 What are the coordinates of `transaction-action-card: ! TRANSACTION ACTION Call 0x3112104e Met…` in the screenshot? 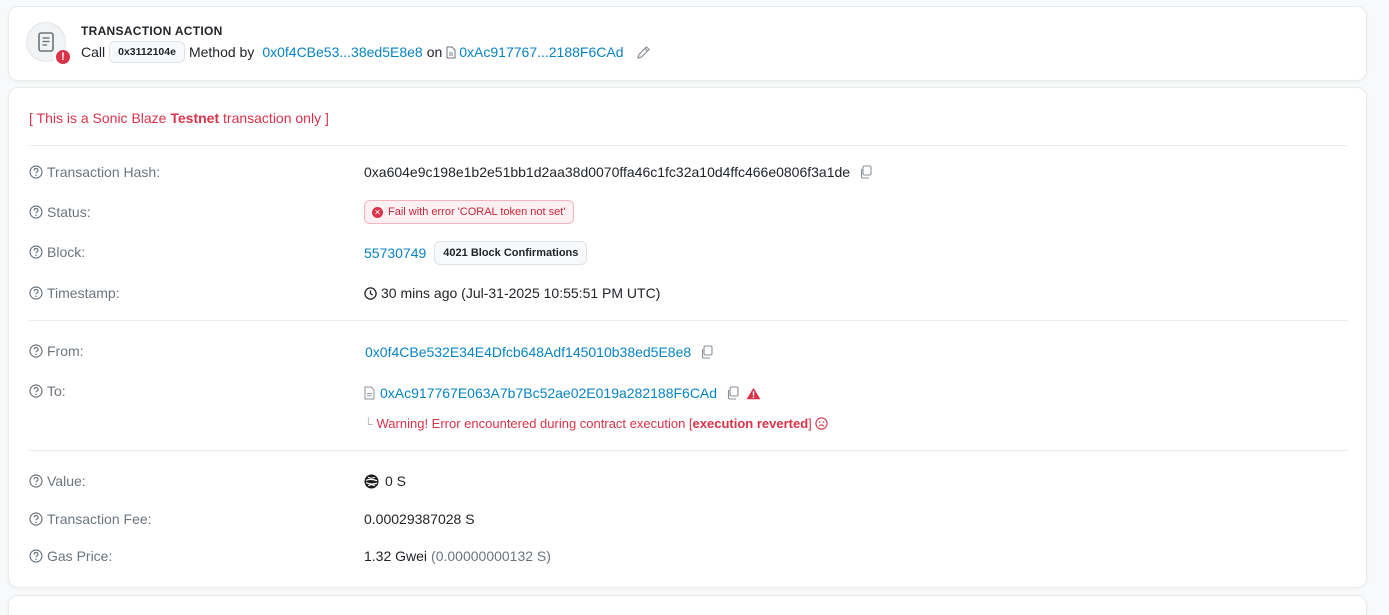 It's located at (687, 43).